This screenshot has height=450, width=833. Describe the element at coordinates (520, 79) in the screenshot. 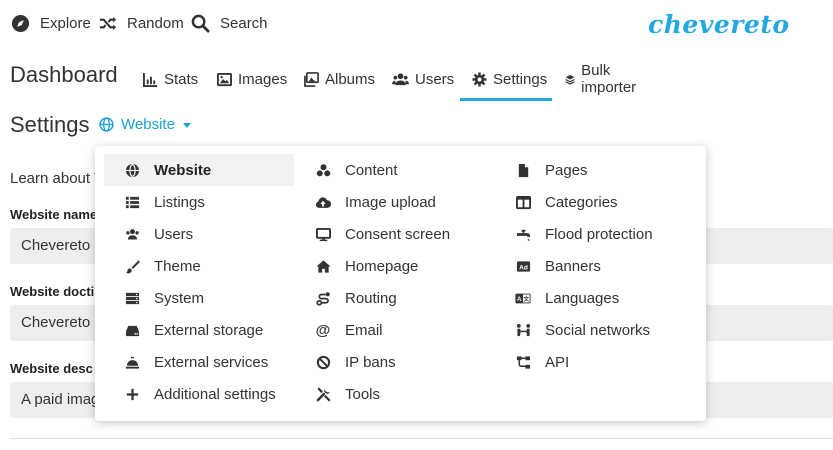

I see `tab-settings-label: Settings` at that location.